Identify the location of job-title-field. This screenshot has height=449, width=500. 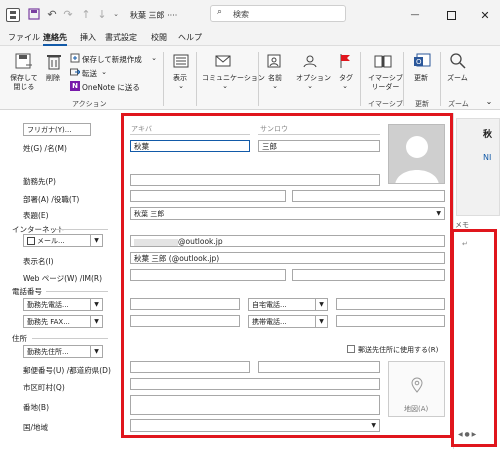
(368, 196).